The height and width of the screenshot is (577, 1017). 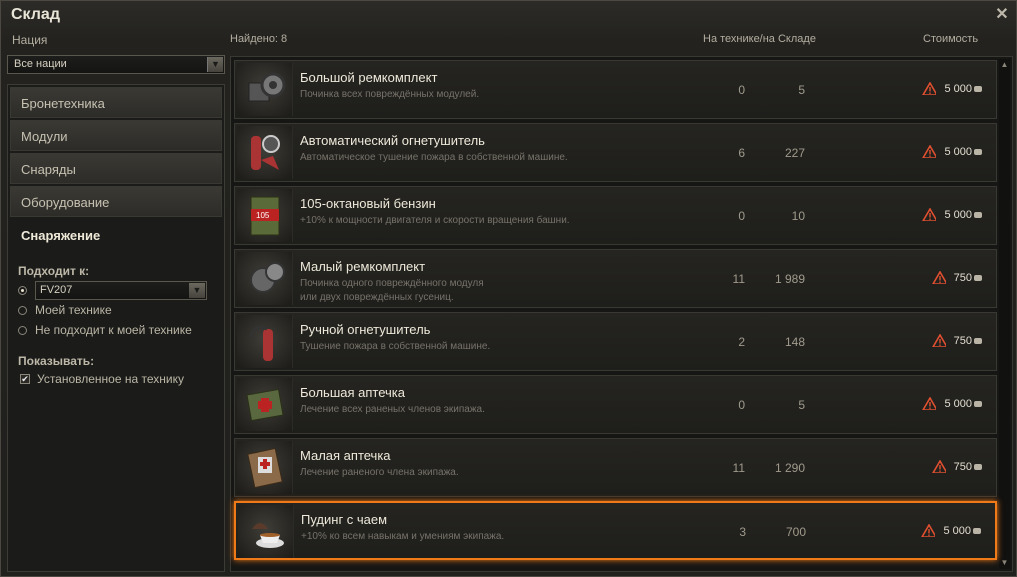 What do you see at coordinates (73, 310) in the screenshot?
I see `fits-option-label: Моей технике` at bounding box center [73, 310].